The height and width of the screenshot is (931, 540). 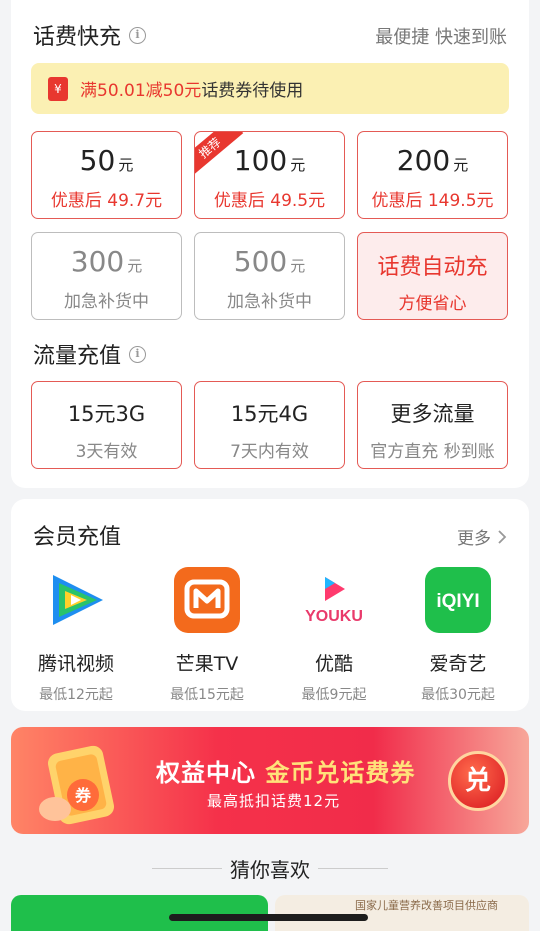 I want to click on redeem-button: 兑, so click(x=478, y=781).